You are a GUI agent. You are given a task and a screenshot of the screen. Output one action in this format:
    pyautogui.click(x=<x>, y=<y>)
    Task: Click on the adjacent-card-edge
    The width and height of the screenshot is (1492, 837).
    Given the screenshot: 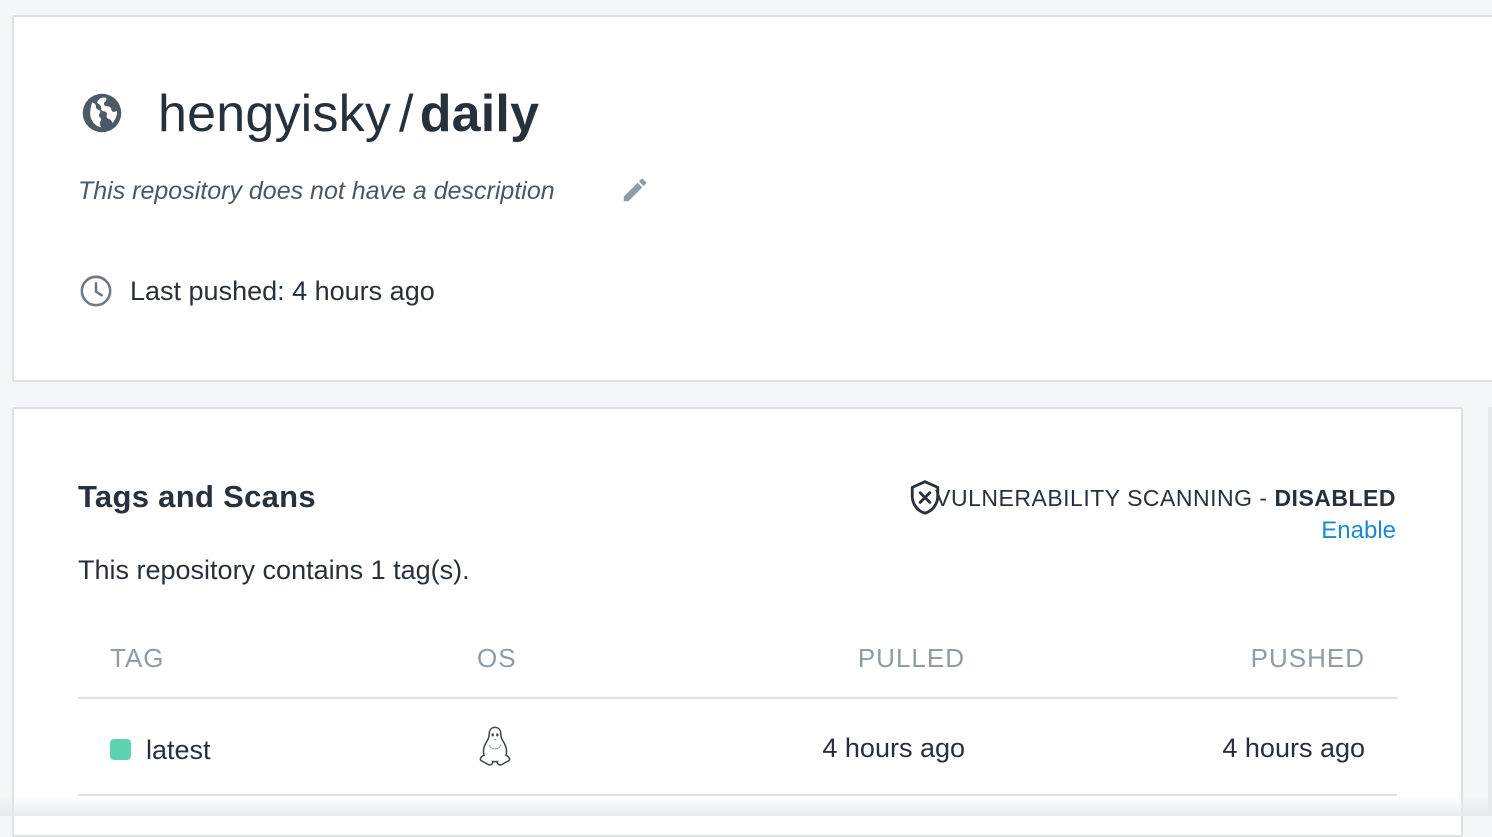 What is the action you would take?
    pyautogui.click(x=1490, y=611)
    